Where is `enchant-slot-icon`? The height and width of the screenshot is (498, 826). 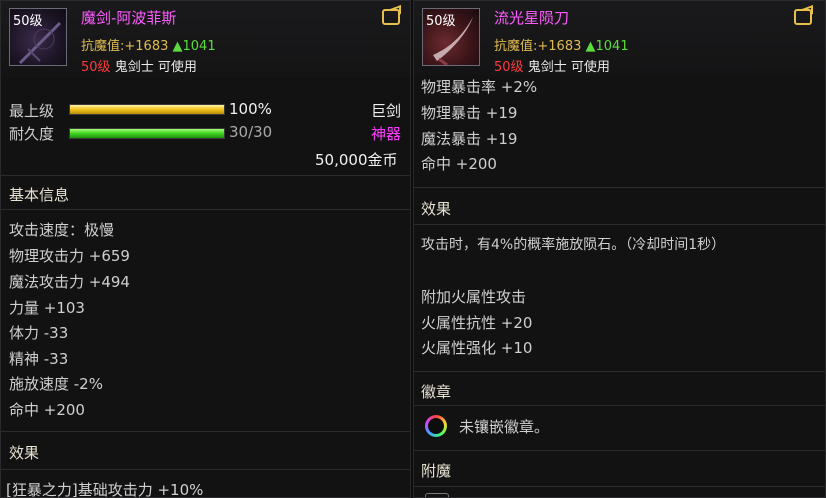 enchant-slot-icon is located at coordinates (437, 495).